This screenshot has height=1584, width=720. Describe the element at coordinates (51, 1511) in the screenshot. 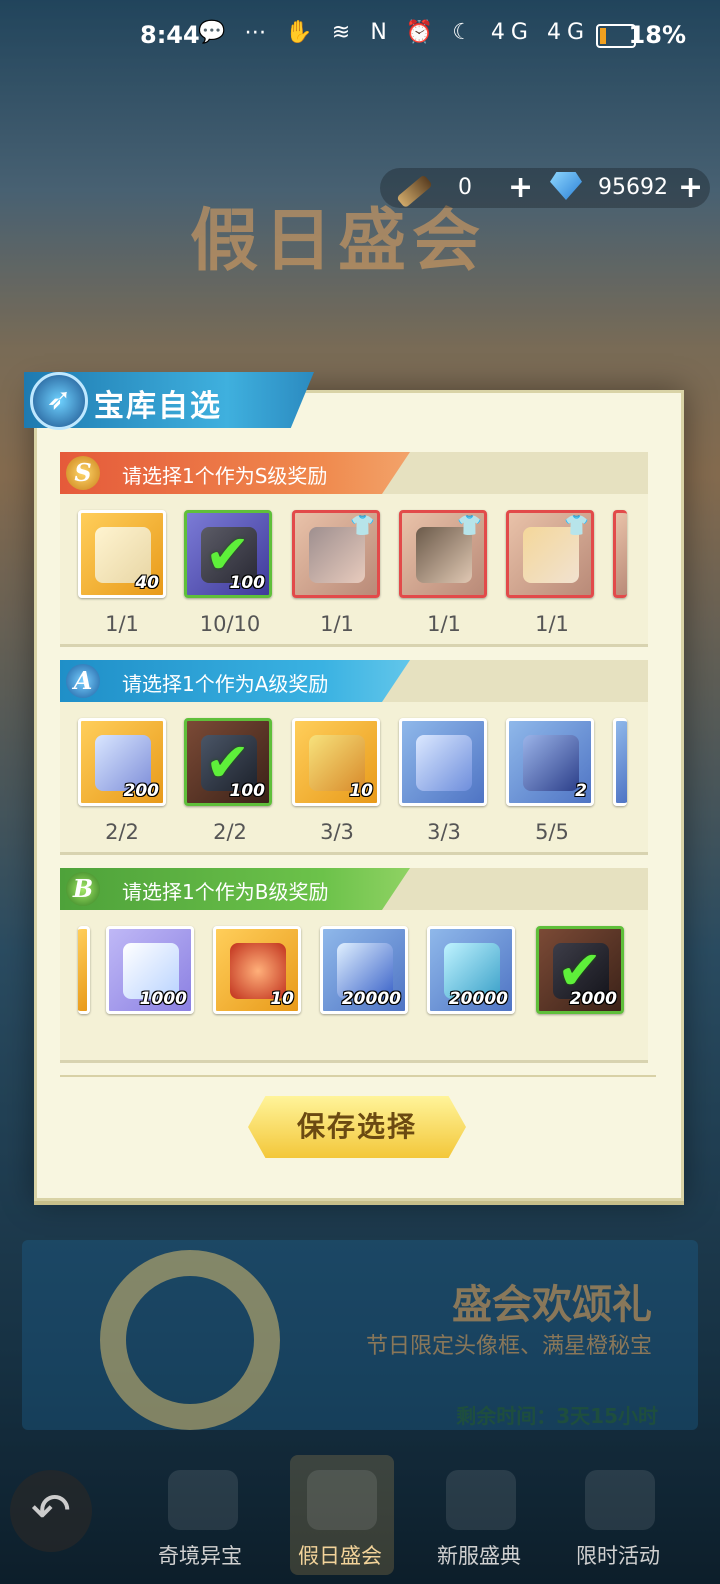

I see `back-arrow-icon: ↶` at that location.